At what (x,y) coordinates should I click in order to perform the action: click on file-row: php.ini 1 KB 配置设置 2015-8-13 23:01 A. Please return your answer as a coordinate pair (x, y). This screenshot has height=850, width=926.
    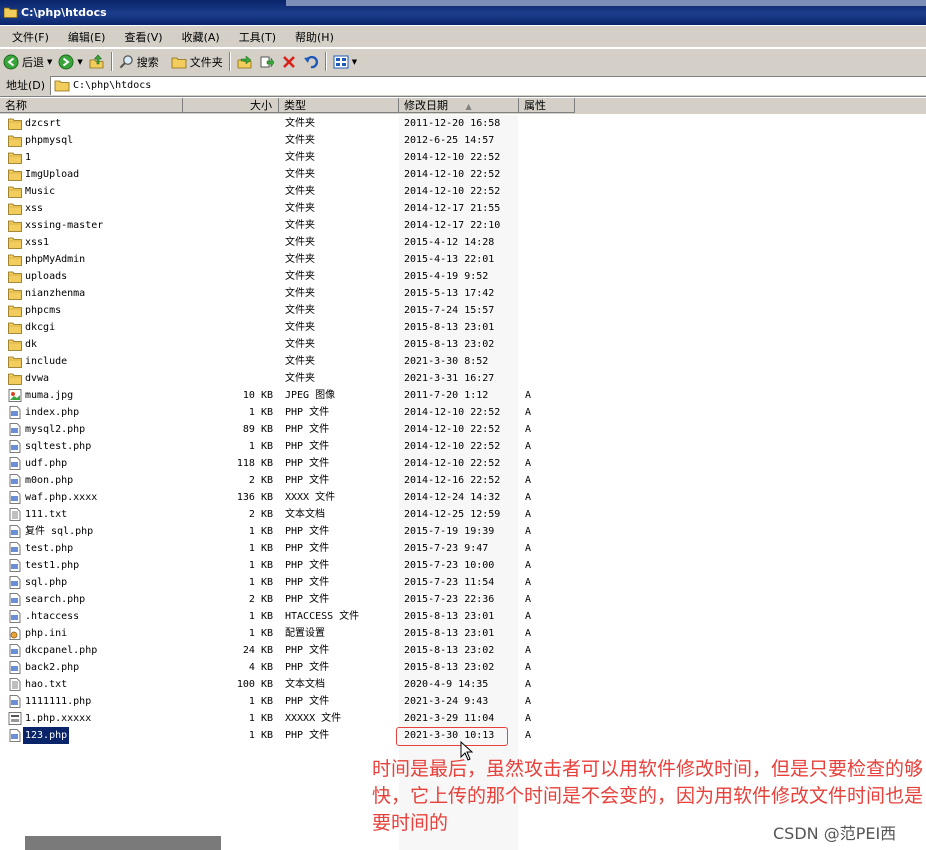
    Looking at the image, I should click on (463, 633).